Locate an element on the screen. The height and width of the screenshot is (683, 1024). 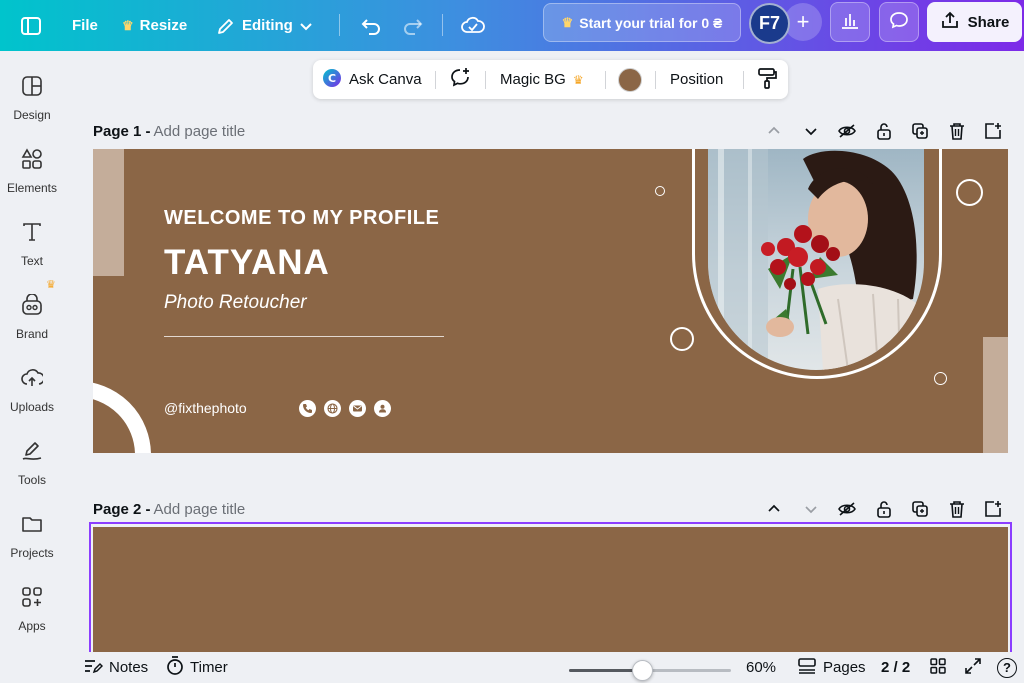
user-icon is located at coordinates (382, 408).